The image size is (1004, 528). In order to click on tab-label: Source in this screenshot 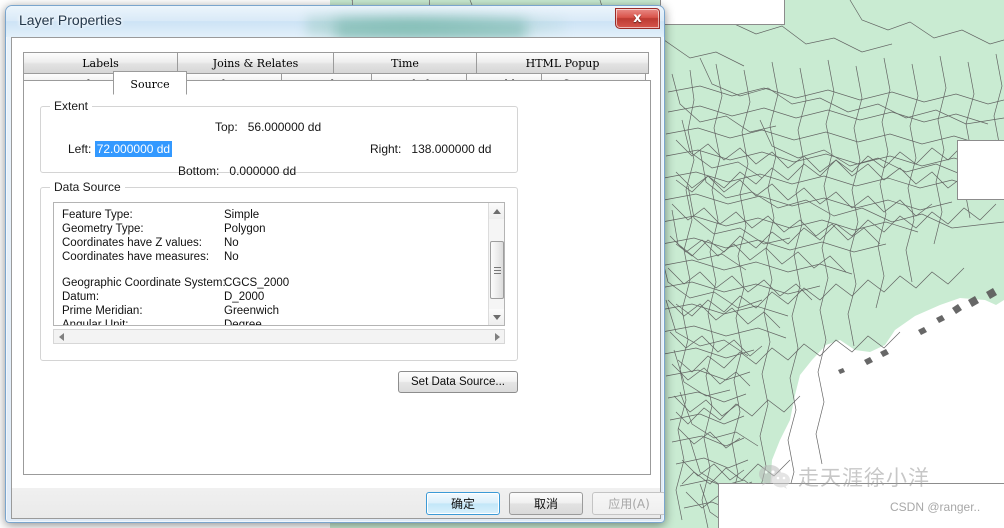, I will do `click(150, 84)`.